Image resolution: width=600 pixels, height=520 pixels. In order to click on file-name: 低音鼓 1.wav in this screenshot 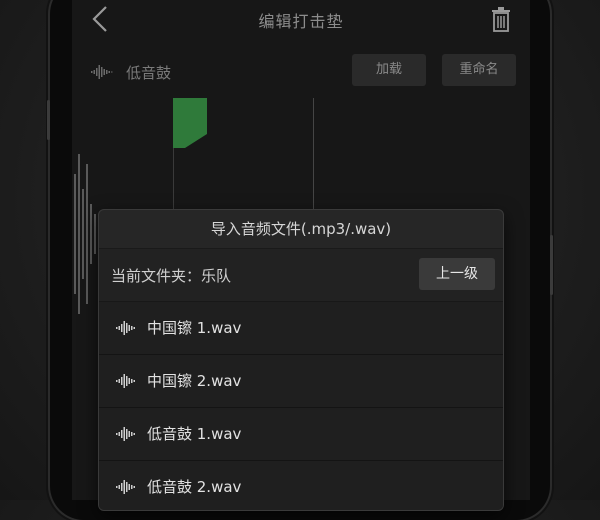, I will do `click(194, 434)`.